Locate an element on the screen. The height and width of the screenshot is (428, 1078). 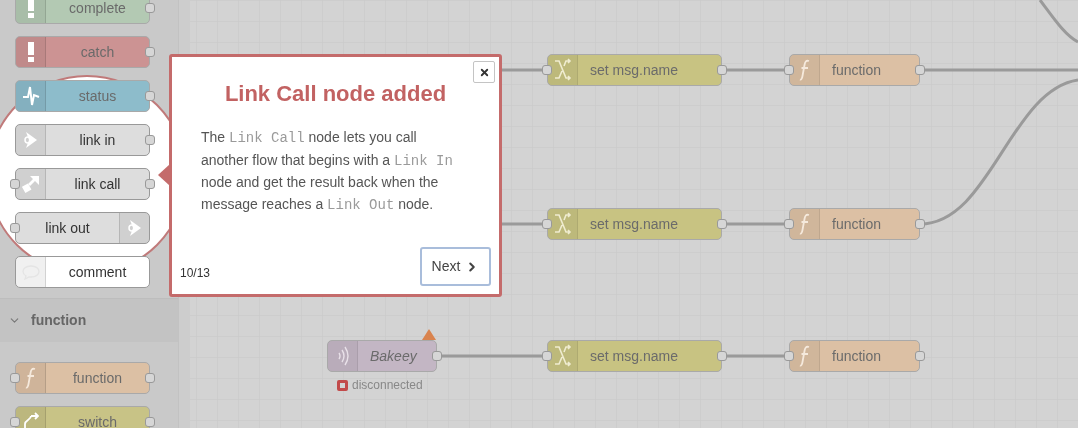
category-header: function is located at coordinates (89, 320).